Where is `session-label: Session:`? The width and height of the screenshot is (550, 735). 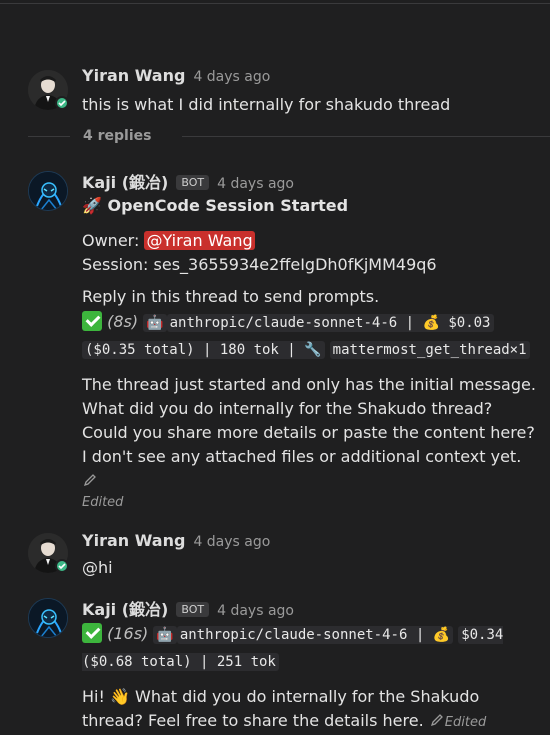 session-label: Session: is located at coordinates (115, 264).